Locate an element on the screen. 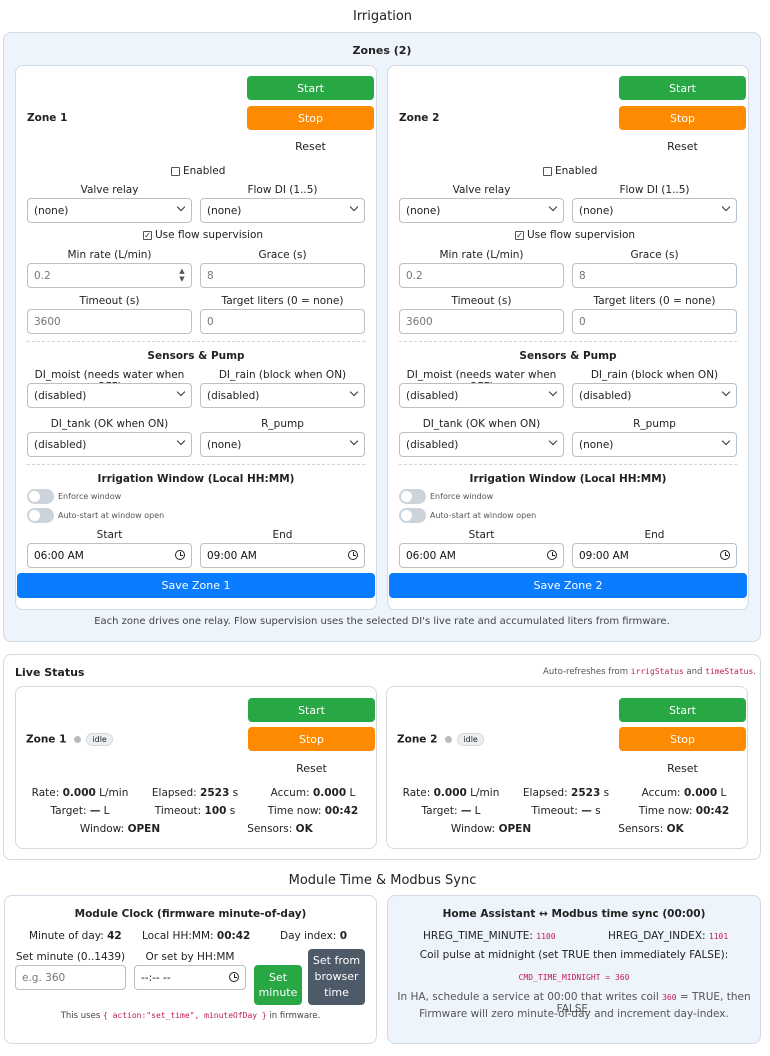 The height and width of the screenshot is (1056, 770). min-rate-input: 0.2 ▲ ▼ is located at coordinates (109, 275).